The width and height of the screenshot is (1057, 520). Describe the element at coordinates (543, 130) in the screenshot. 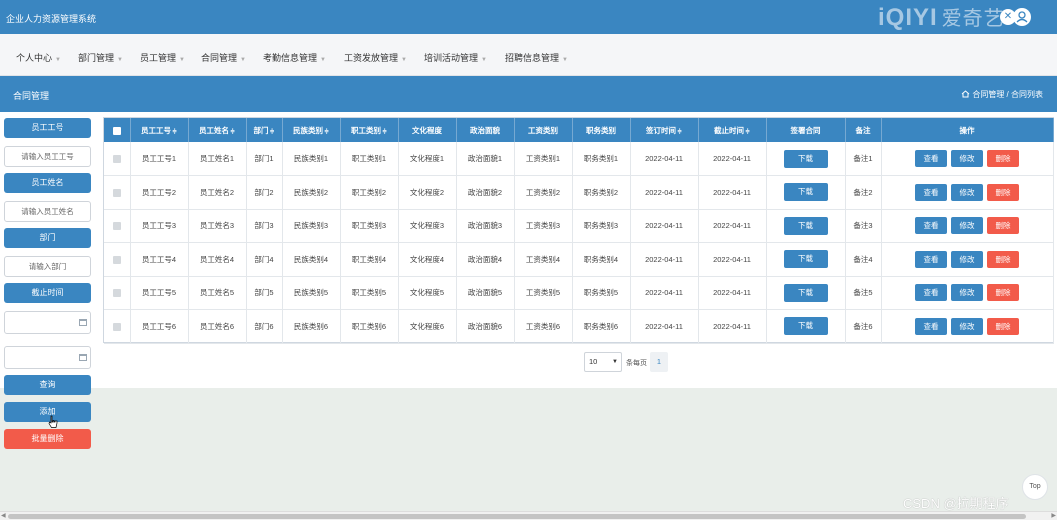

I see `col-salary-type: 工资类别` at that location.